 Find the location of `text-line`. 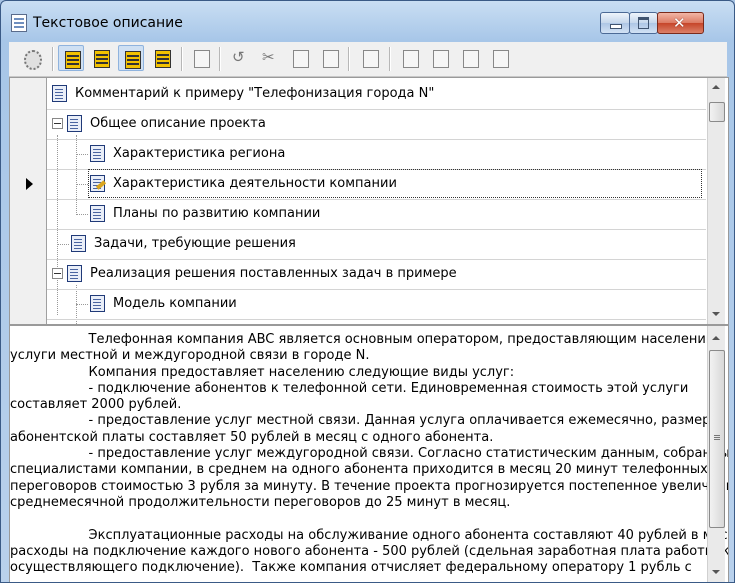

text-line is located at coordinates (357, 519).